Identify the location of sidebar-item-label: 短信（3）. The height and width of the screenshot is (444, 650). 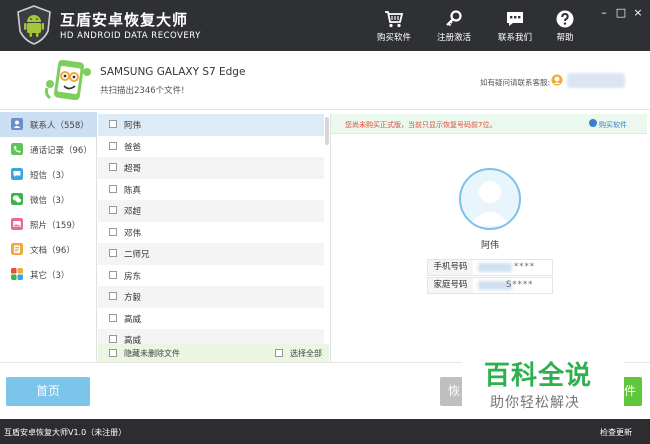
(50, 176).